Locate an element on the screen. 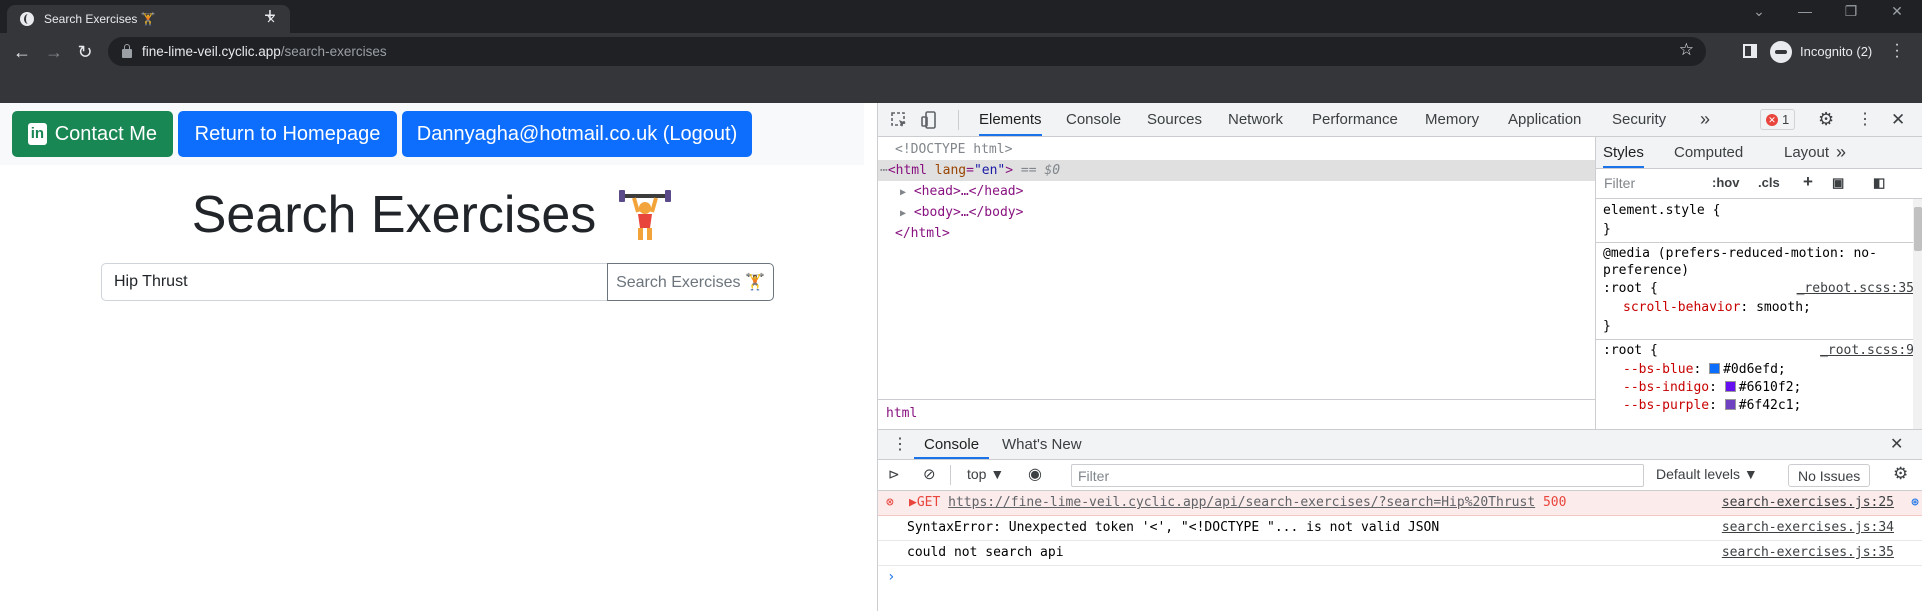  drawer-tab-console: Console is located at coordinates (952, 444).